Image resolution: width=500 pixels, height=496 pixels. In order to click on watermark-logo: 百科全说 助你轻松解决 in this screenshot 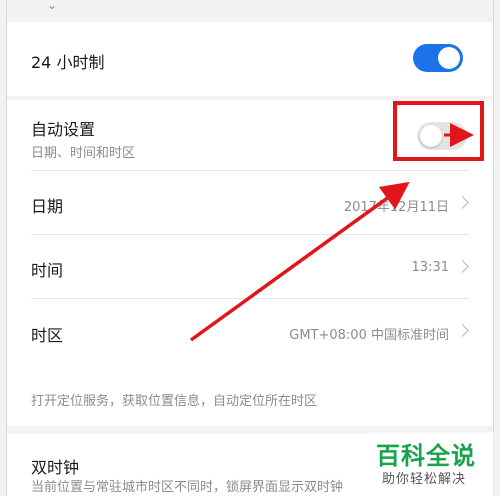, I will do `click(430, 464)`.